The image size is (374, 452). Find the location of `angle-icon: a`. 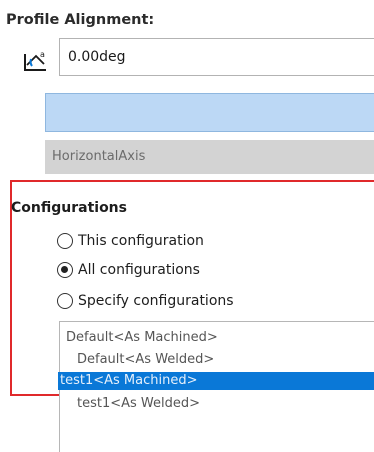

angle-icon: a is located at coordinates (36, 61).